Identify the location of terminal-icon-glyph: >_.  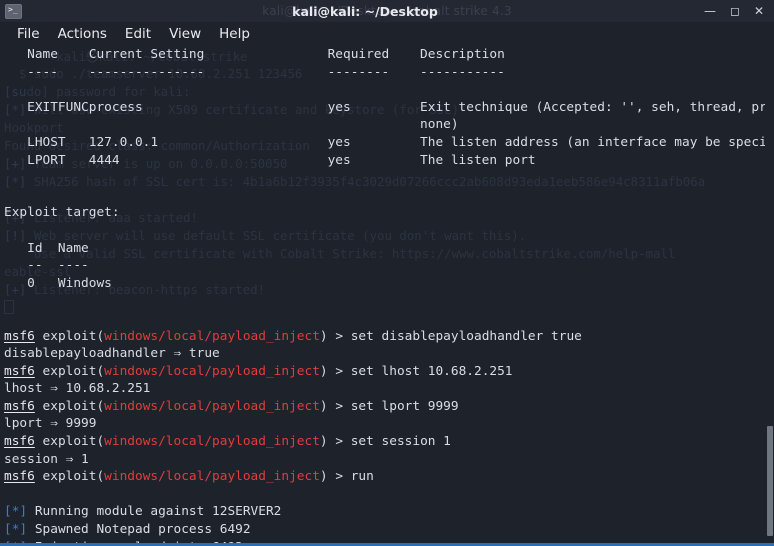
(13, 9).